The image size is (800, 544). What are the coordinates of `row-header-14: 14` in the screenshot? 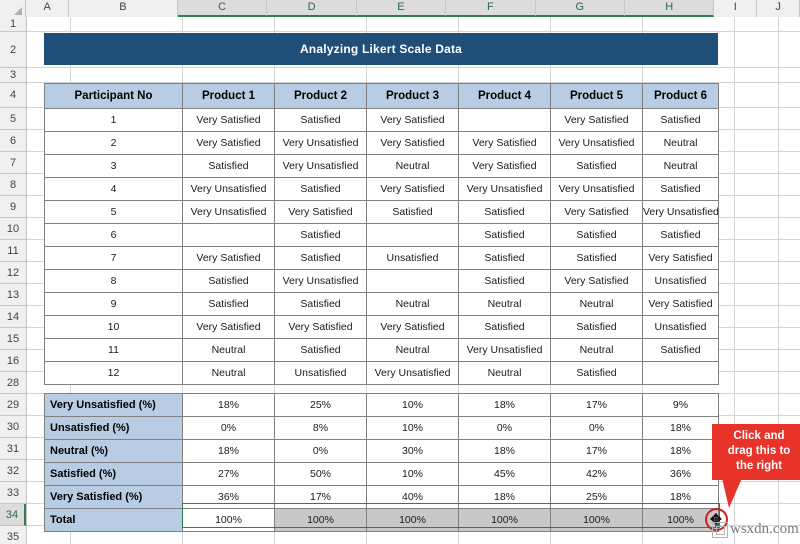 It's located at (13, 317).